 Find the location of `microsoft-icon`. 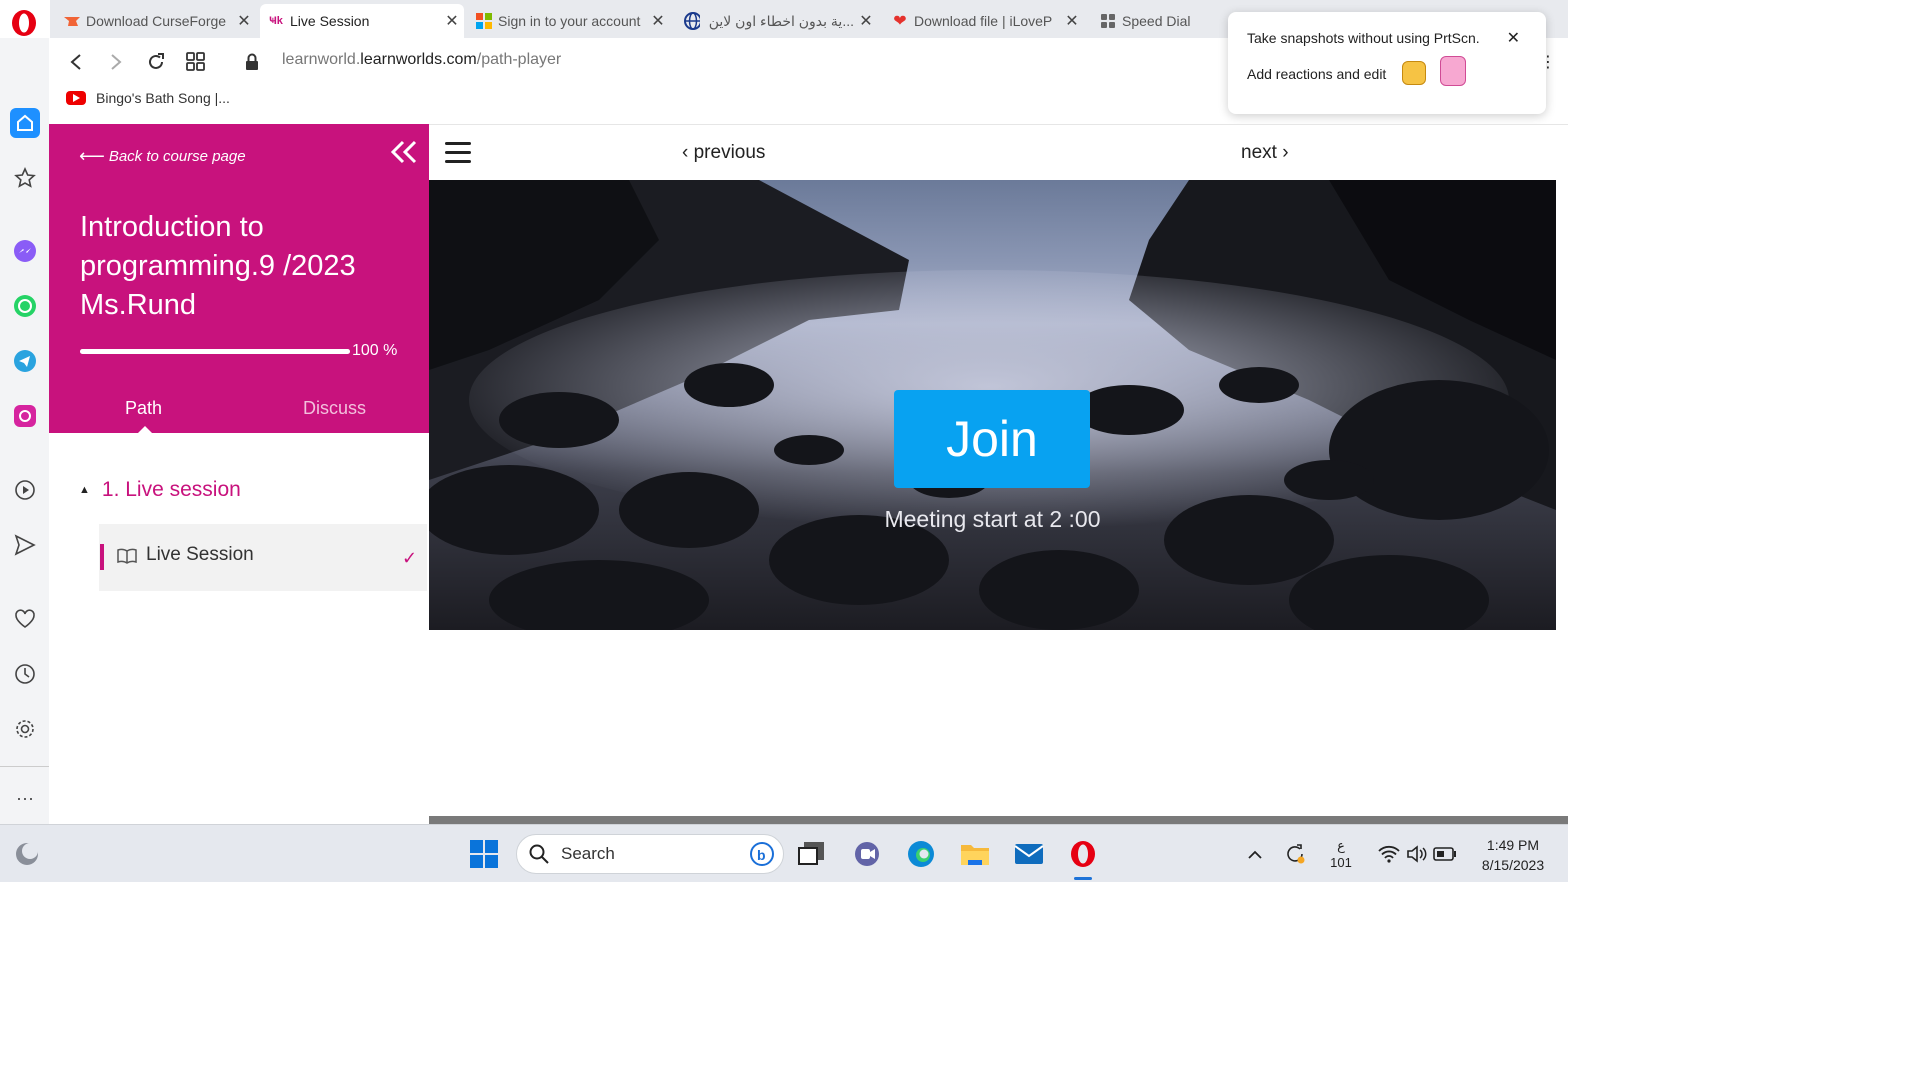

microsoft-icon is located at coordinates (484, 21).